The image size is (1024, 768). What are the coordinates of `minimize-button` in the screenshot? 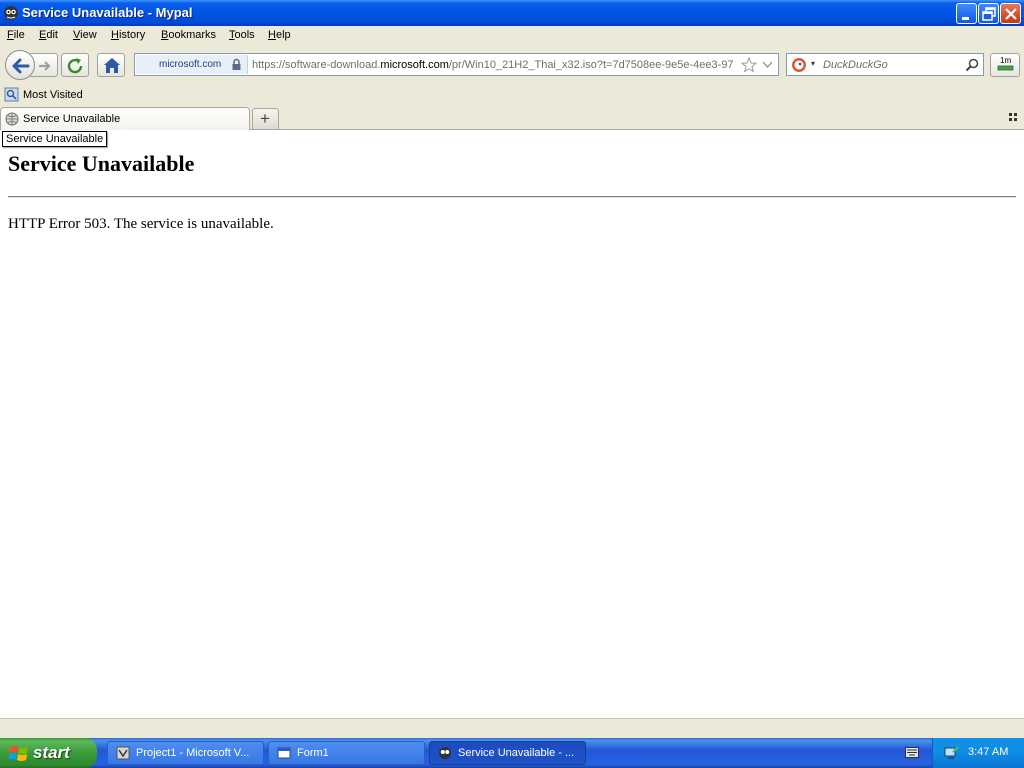 It's located at (966, 13).